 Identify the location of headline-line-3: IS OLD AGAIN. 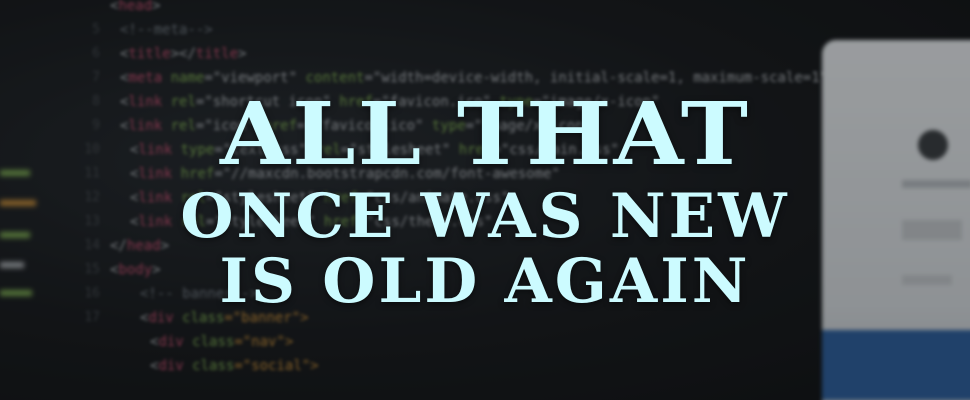
(485, 281).